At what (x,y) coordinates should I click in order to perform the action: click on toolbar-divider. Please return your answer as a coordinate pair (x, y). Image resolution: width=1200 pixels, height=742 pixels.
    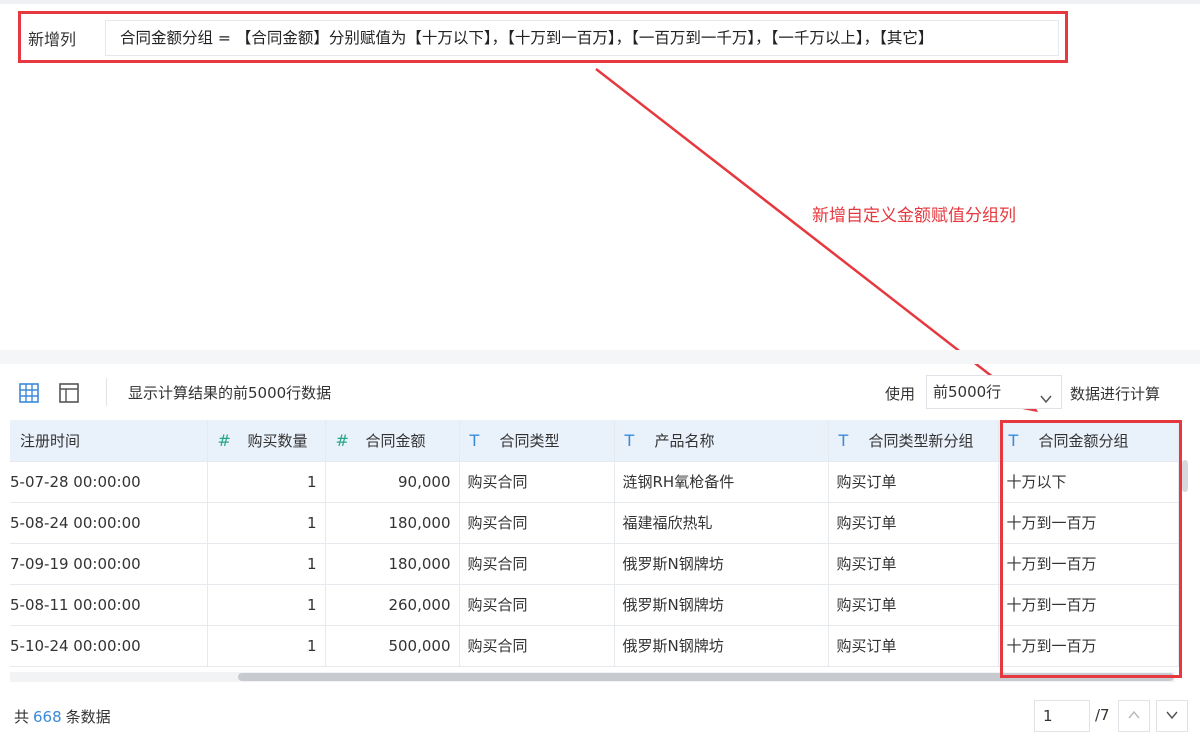
    Looking at the image, I should click on (106, 392).